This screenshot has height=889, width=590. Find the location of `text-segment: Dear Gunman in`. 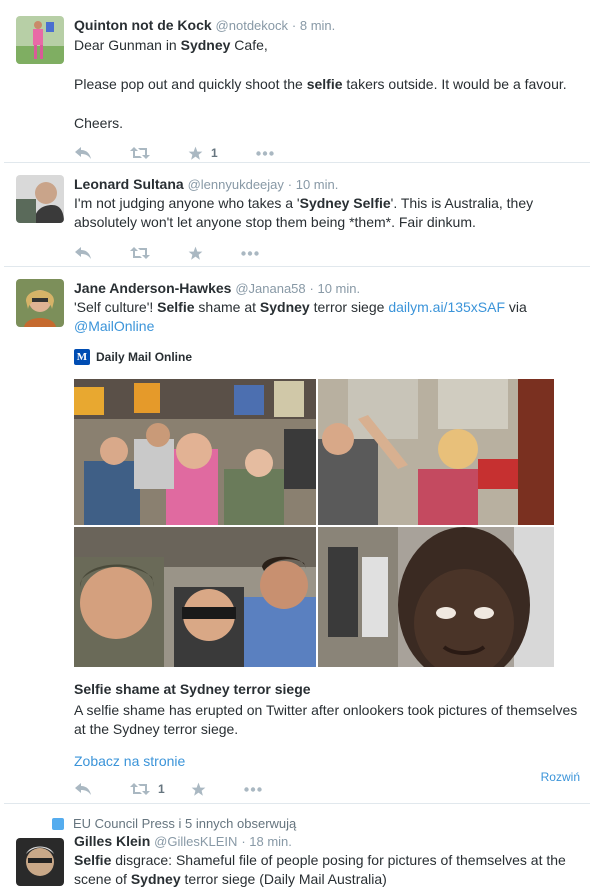

text-segment: Dear Gunman in is located at coordinates (127, 45).